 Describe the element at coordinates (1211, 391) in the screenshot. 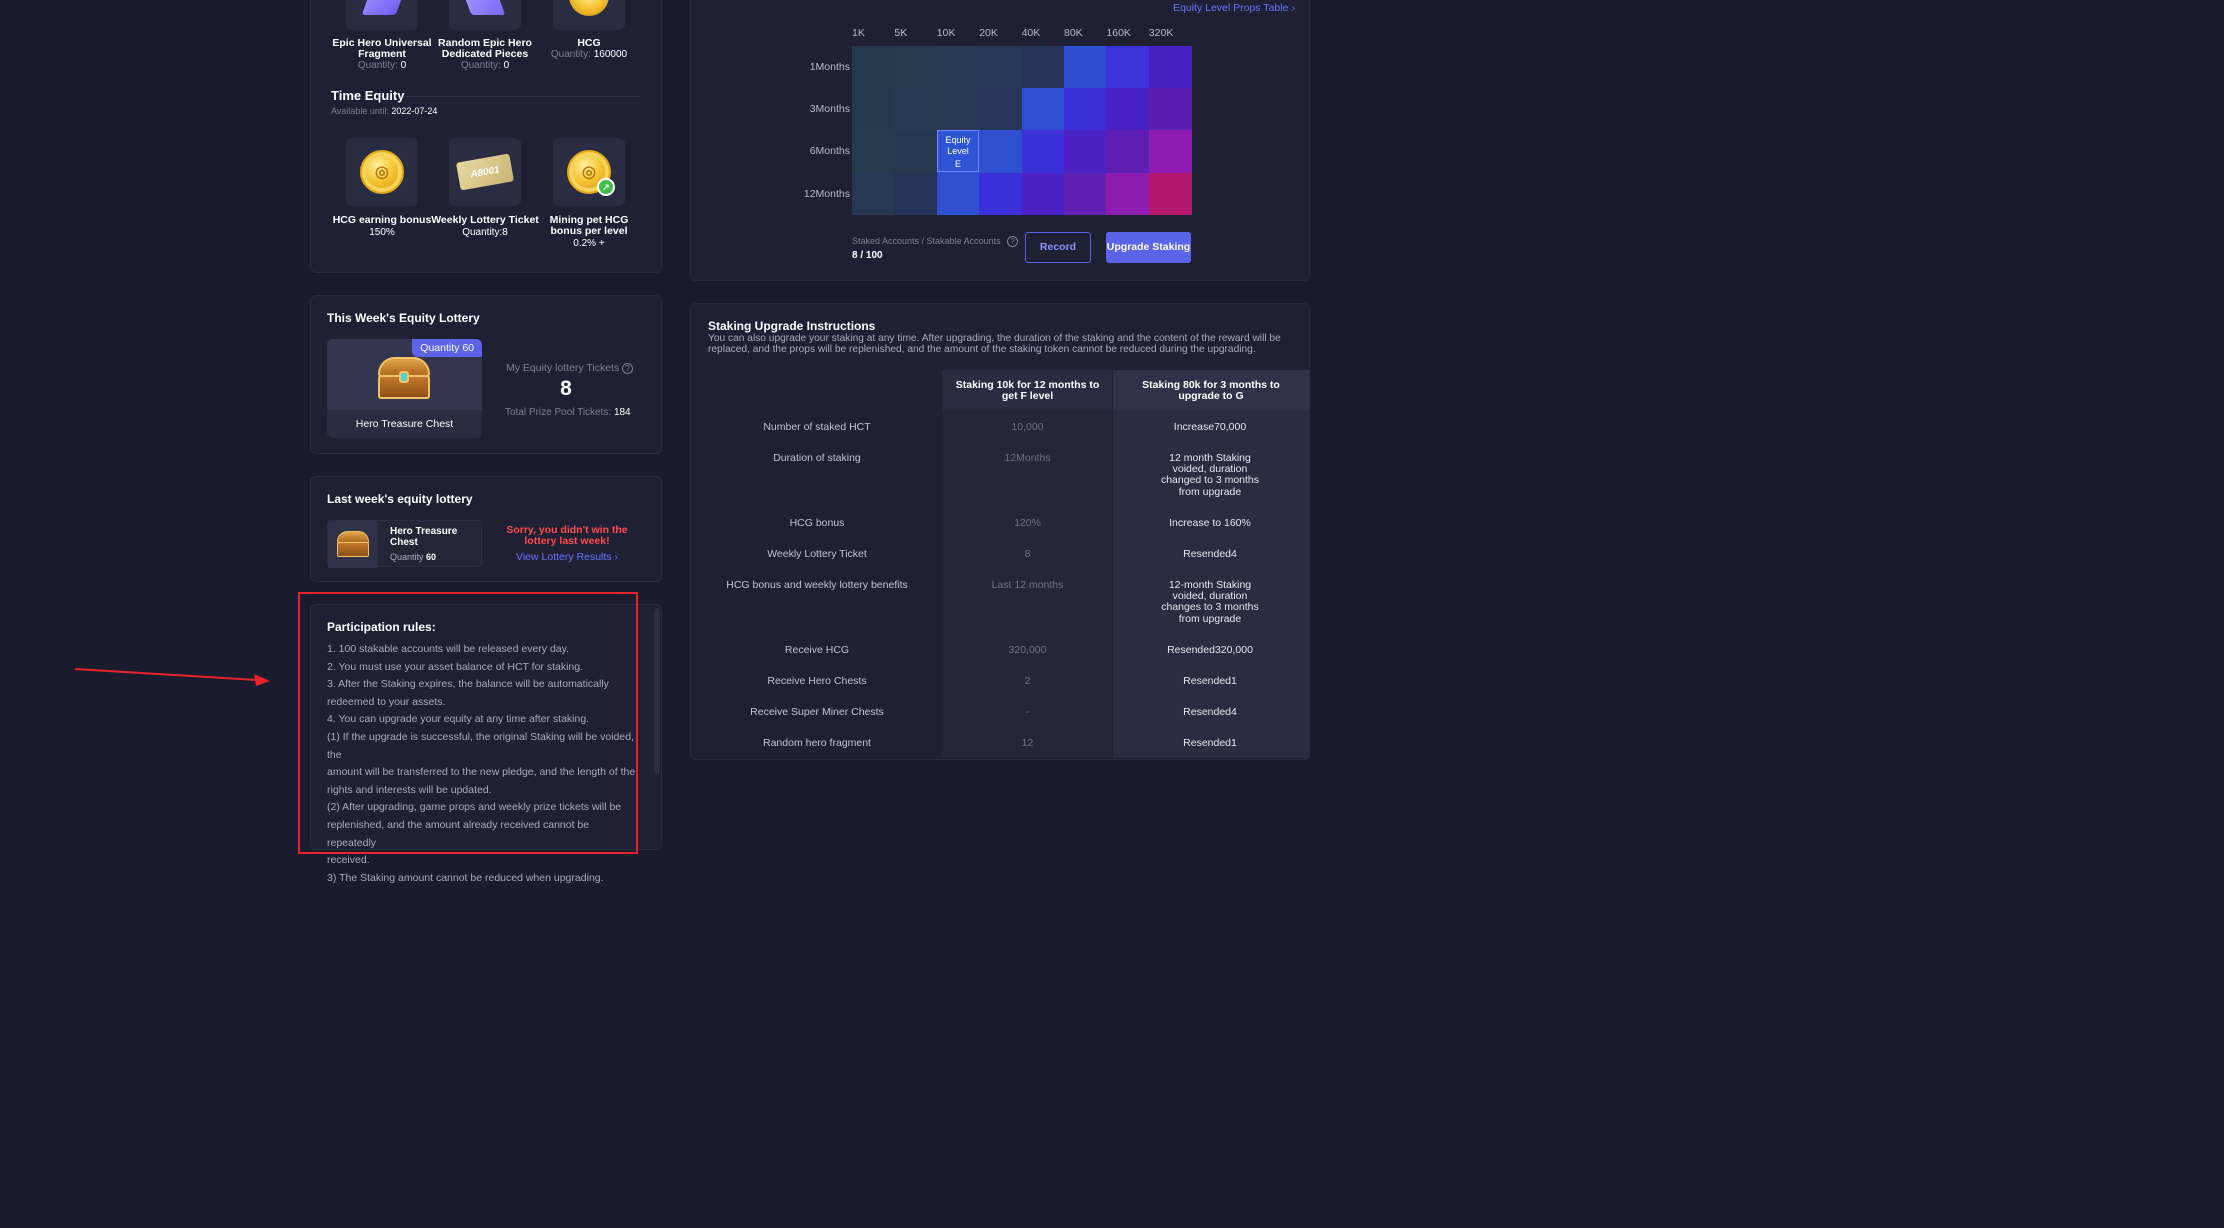

I see `table-header: Staking 80k for 3 months to upgrade to G` at that location.